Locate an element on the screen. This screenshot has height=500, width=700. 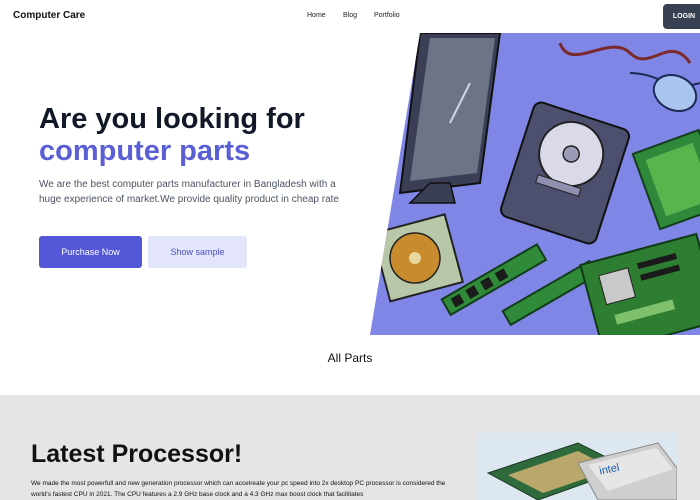
top-navbar: Computer Care Home Blog Portfolio LOGIN is located at coordinates (350, 16).